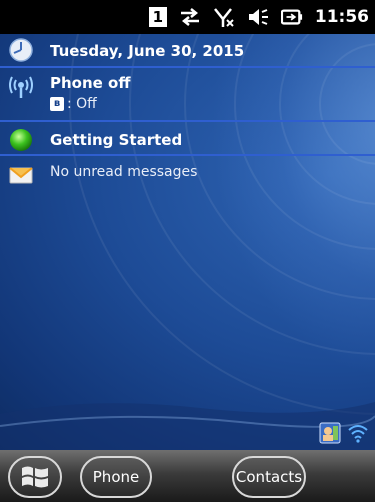  Describe the element at coordinates (187, 140) in the screenshot. I see `getting-started-row: Getting Started` at that location.